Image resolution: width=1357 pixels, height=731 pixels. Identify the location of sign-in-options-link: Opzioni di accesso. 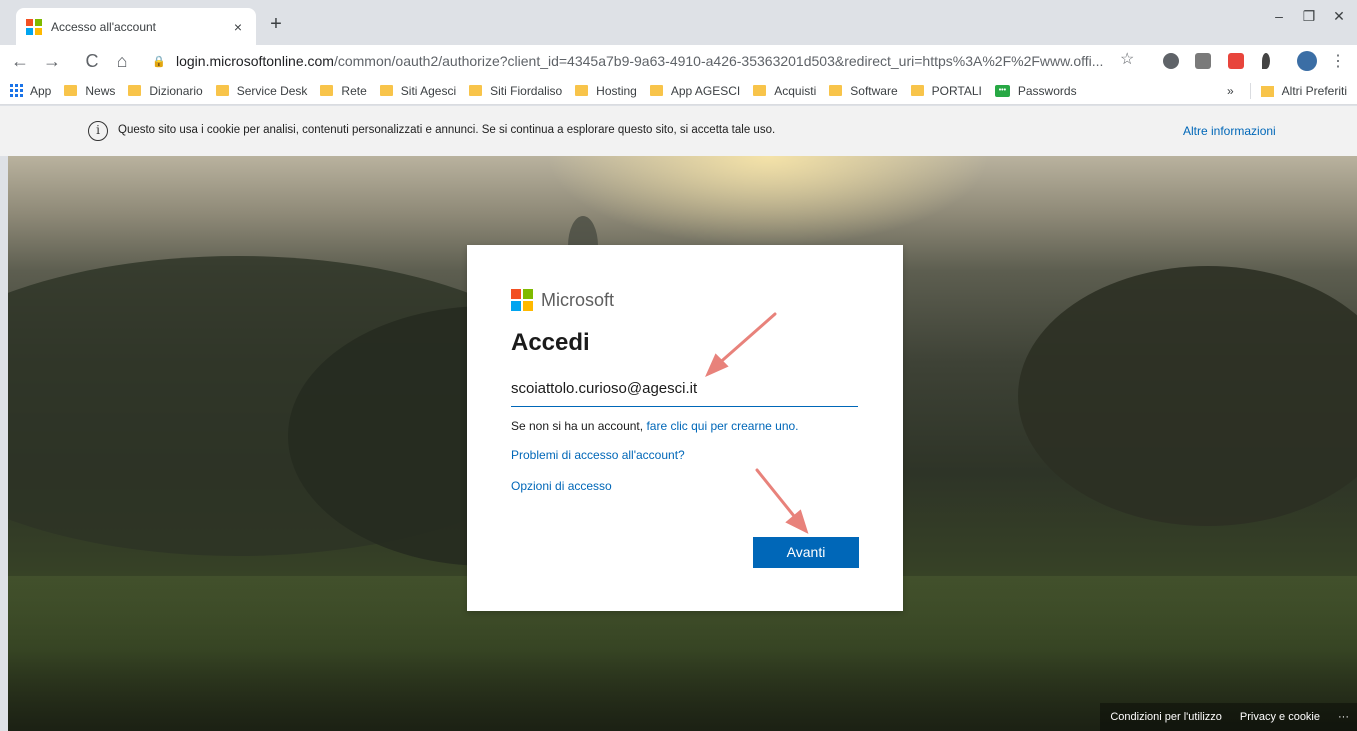
(685, 486).